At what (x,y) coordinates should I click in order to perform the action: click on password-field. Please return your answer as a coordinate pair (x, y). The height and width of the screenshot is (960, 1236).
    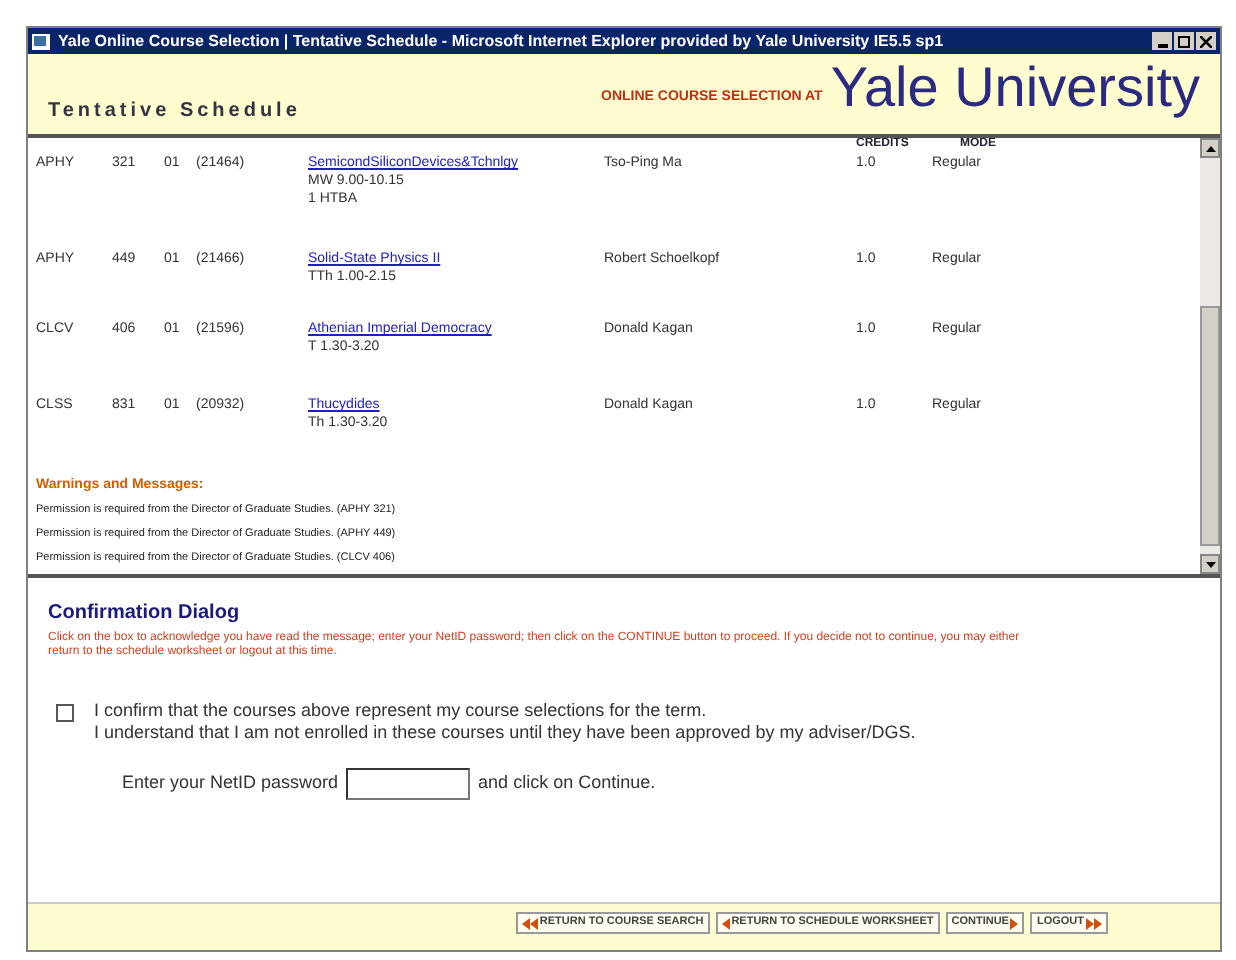
    Looking at the image, I should click on (408, 784).